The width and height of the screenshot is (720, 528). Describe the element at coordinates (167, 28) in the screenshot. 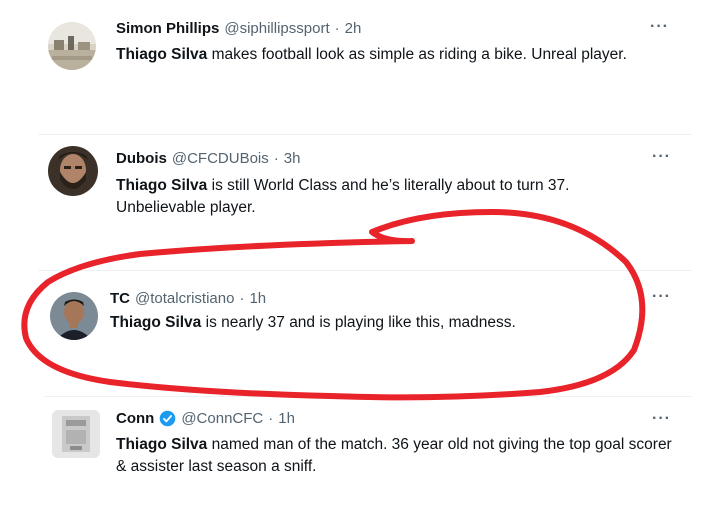

I see `display-name: Simon Phillips` at that location.